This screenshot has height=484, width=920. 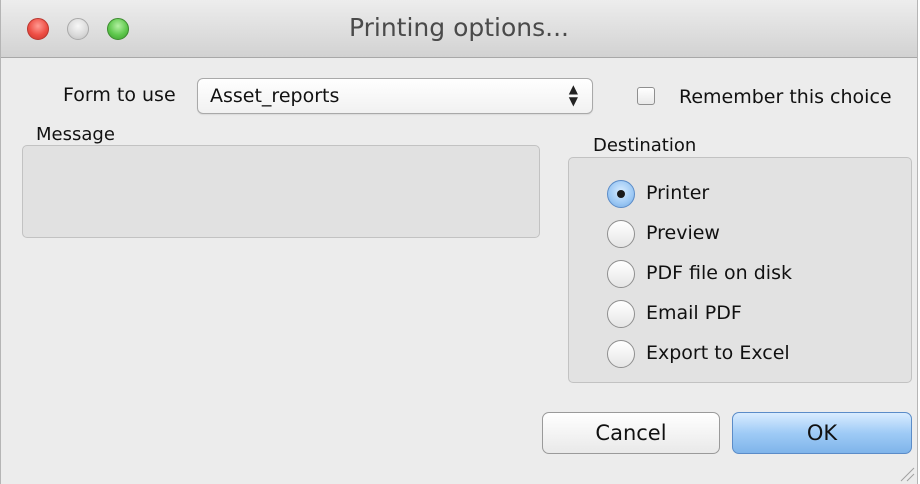 I want to click on radio-selected-dot, so click(x=621, y=194).